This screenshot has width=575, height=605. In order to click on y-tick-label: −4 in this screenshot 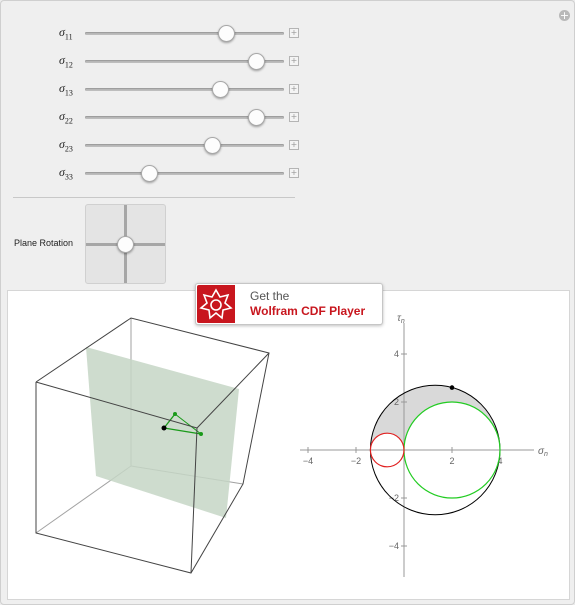, I will do `click(394, 546)`.